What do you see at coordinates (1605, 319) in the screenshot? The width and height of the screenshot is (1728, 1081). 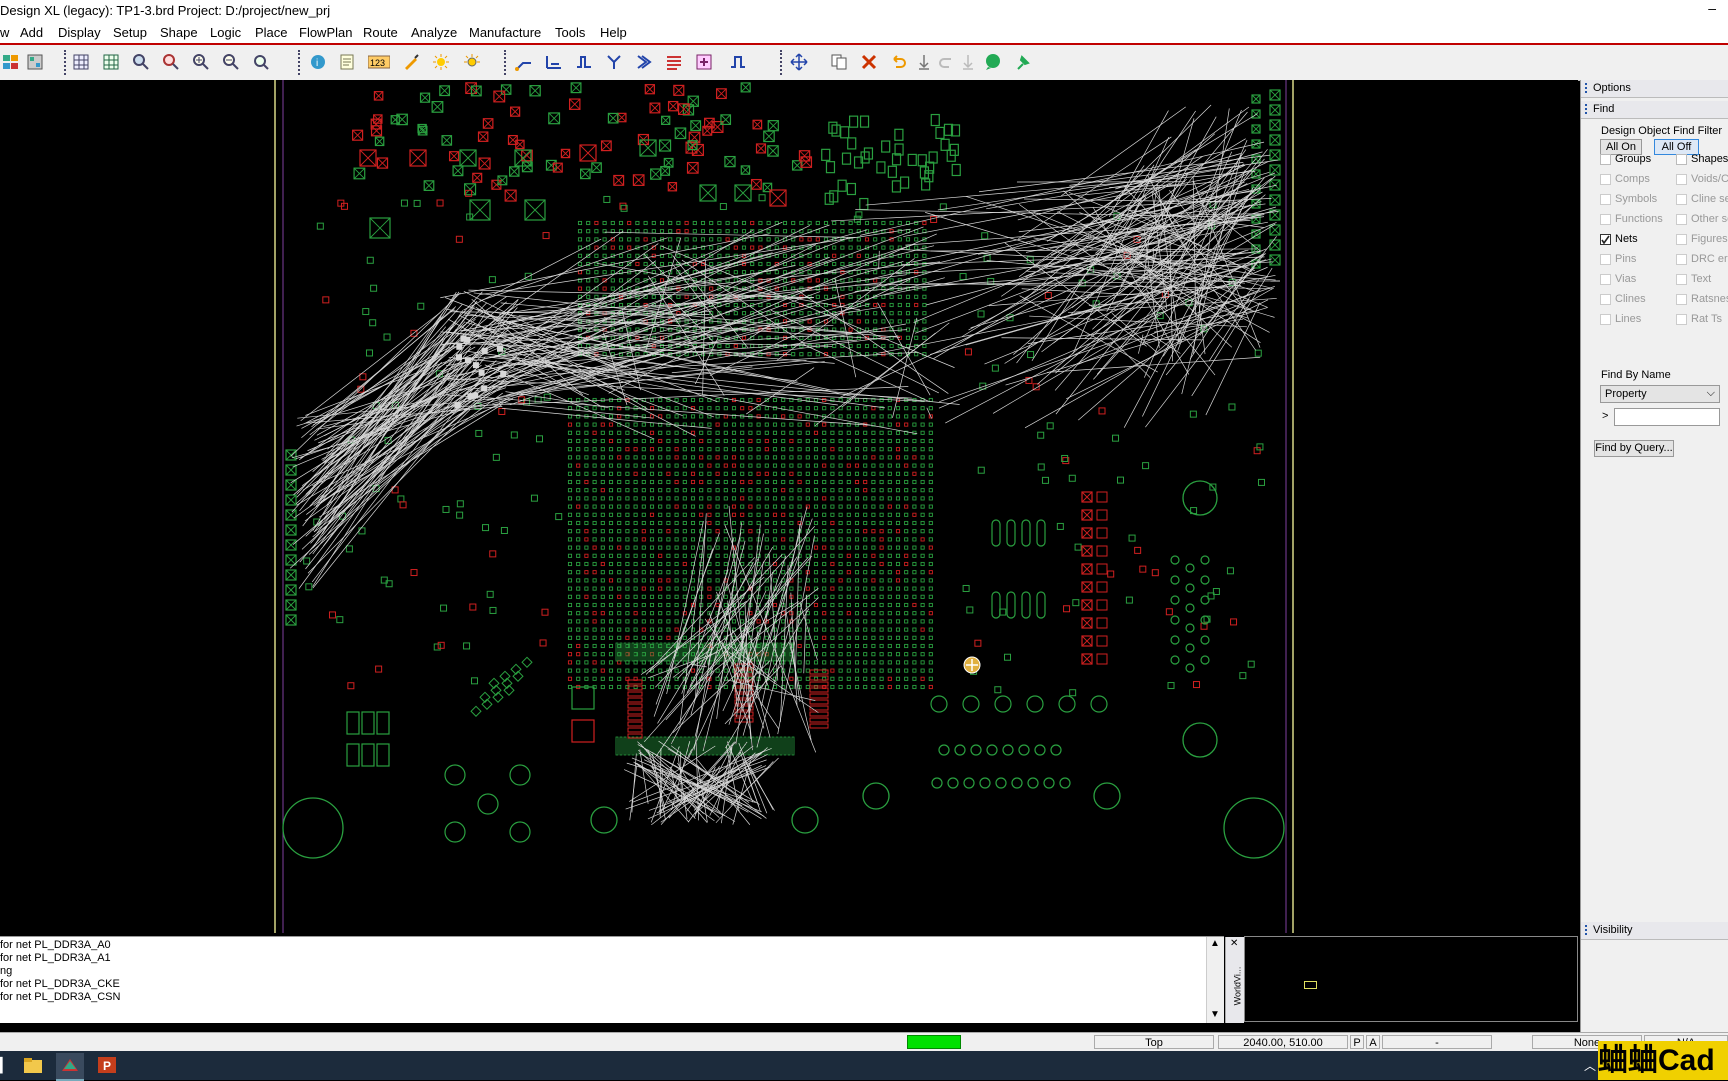 I see `checkbox-lines` at bounding box center [1605, 319].